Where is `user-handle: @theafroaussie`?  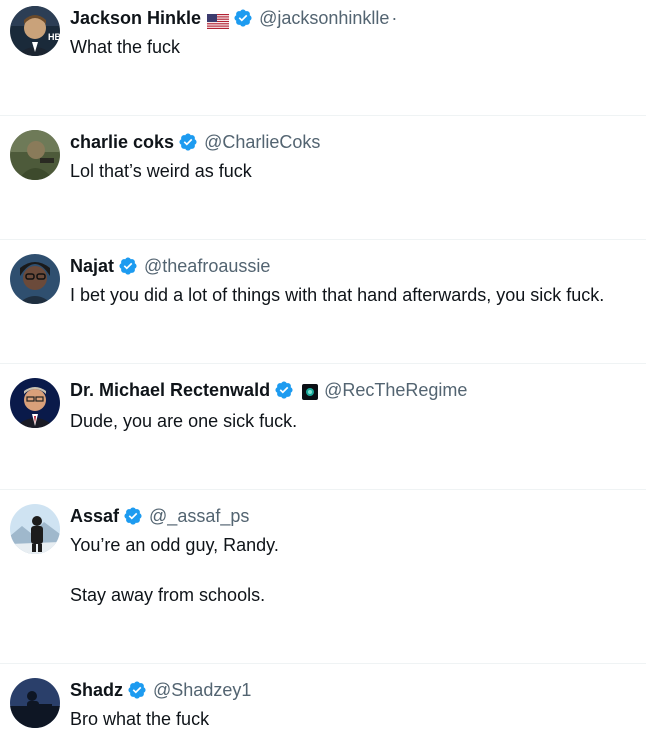 user-handle: @theafroaussie is located at coordinates (207, 266).